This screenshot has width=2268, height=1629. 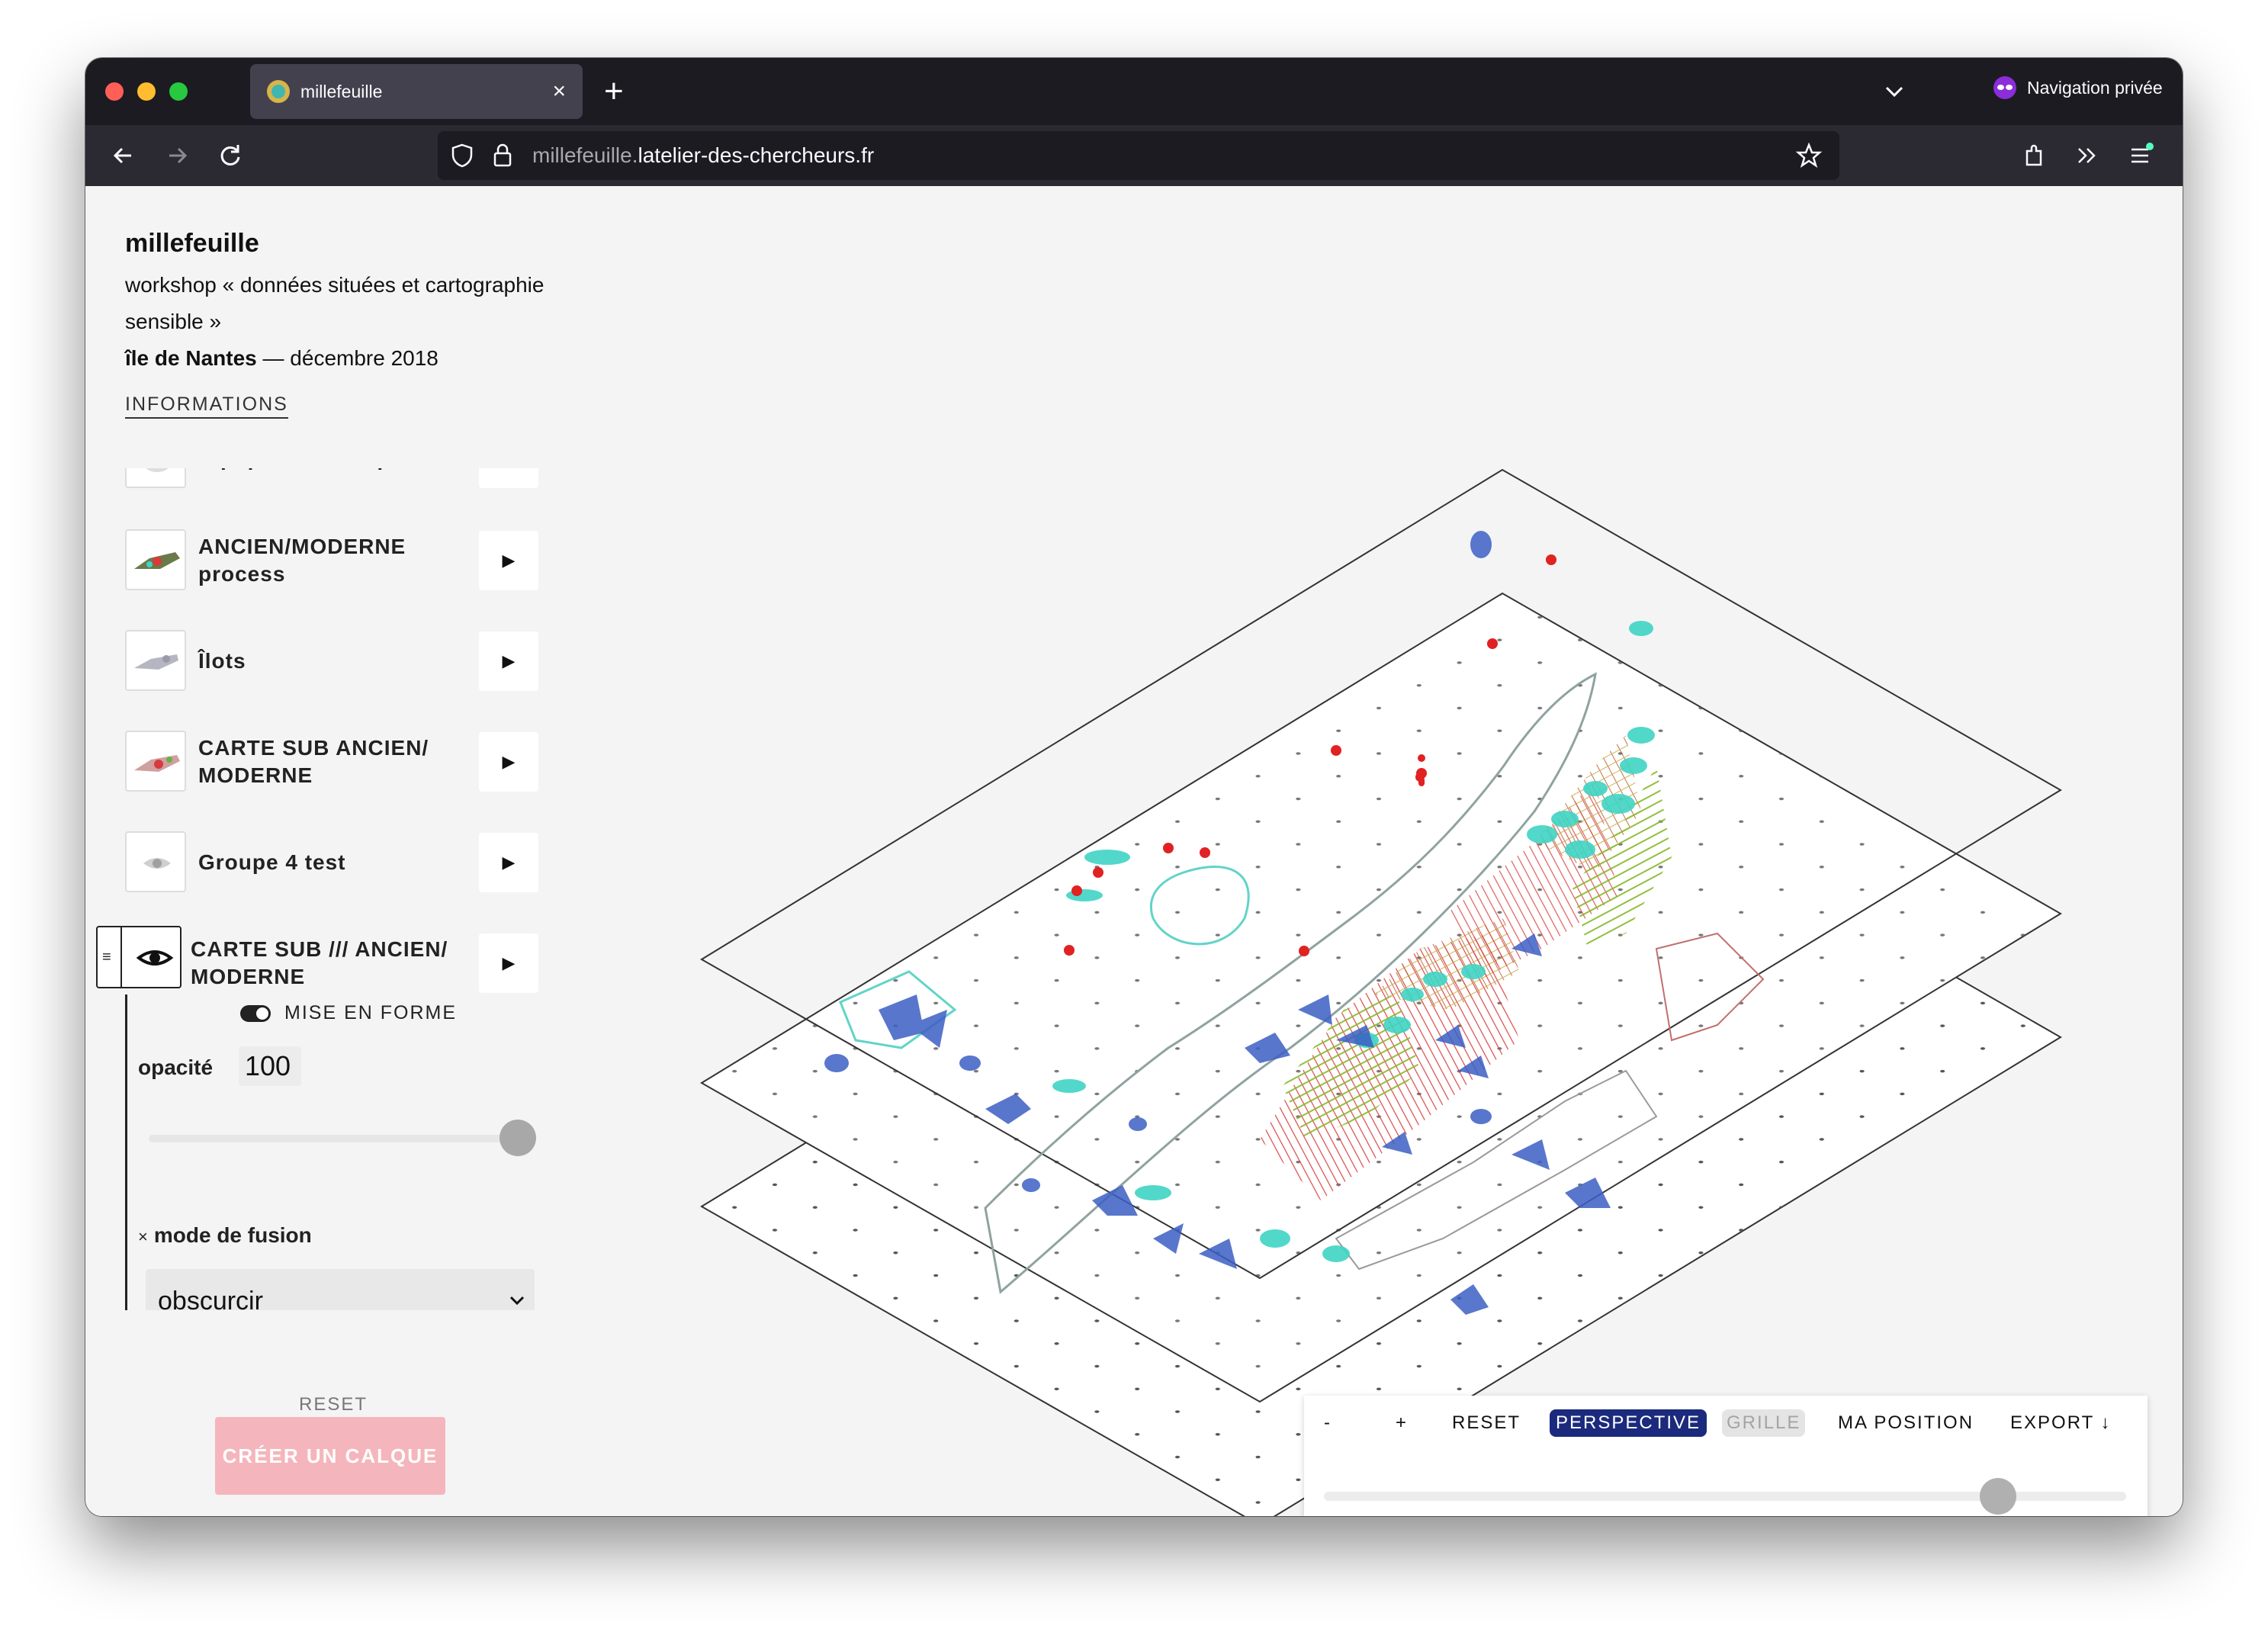 I want to click on place-and-date: île de Nantes — décembre 2018, so click(x=338, y=358).